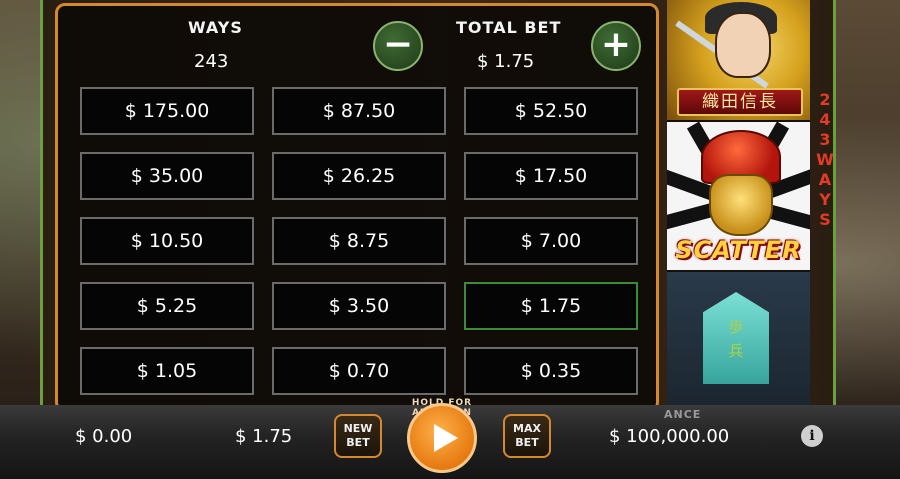 Image resolution: width=900 pixels, height=479 pixels. Describe the element at coordinates (359, 176) in the screenshot. I see `bet-option: $ 26.25` at that location.